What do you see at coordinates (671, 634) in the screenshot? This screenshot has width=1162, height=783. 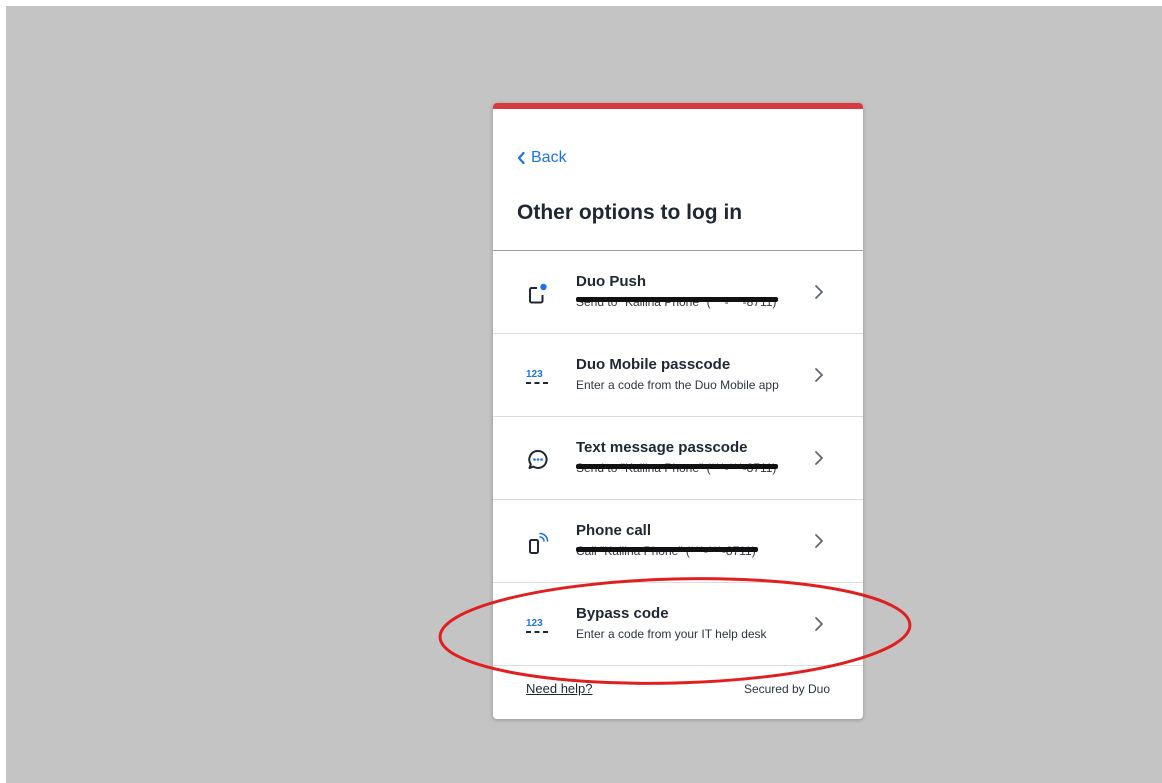 I see `option-subtitle: Enter a code from your IT help desk` at bounding box center [671, 634].